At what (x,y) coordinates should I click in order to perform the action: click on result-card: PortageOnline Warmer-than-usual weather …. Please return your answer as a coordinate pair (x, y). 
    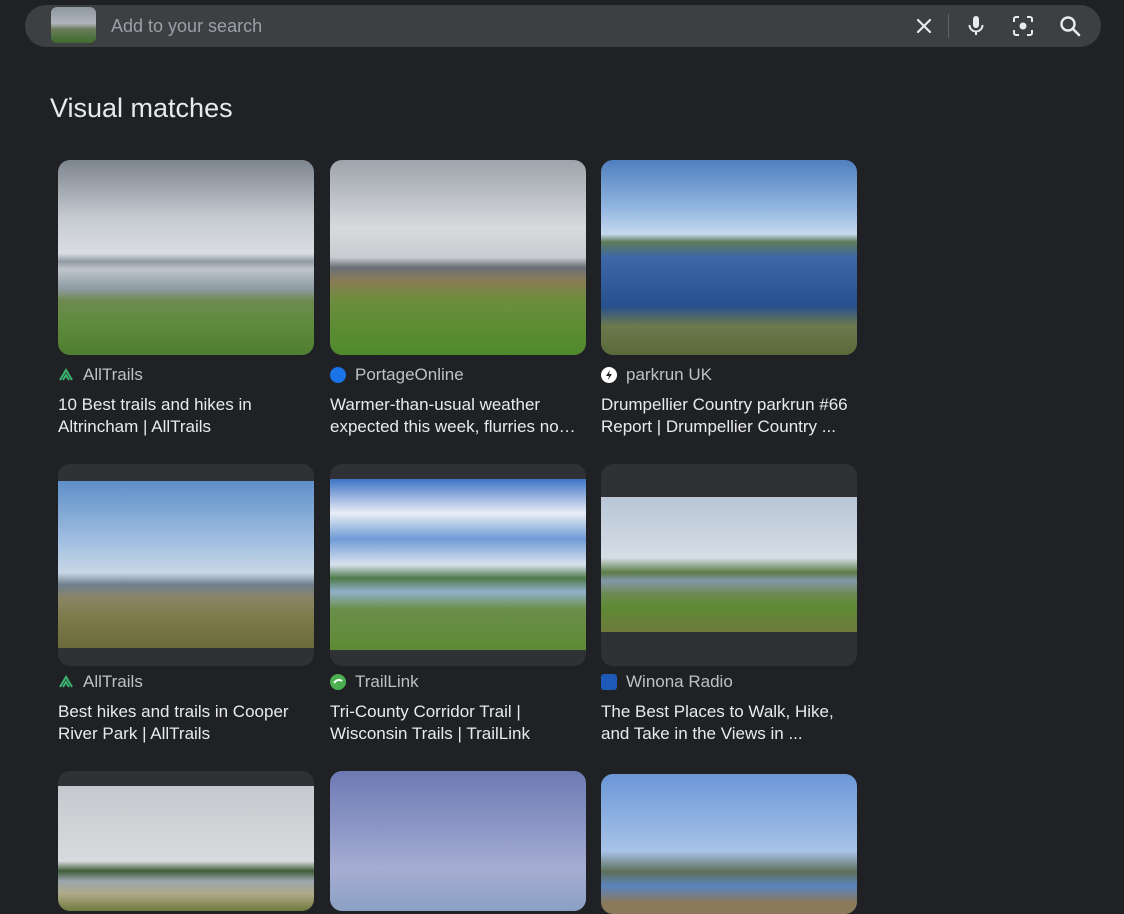
    Looking at the image, I should click on (458, 298).